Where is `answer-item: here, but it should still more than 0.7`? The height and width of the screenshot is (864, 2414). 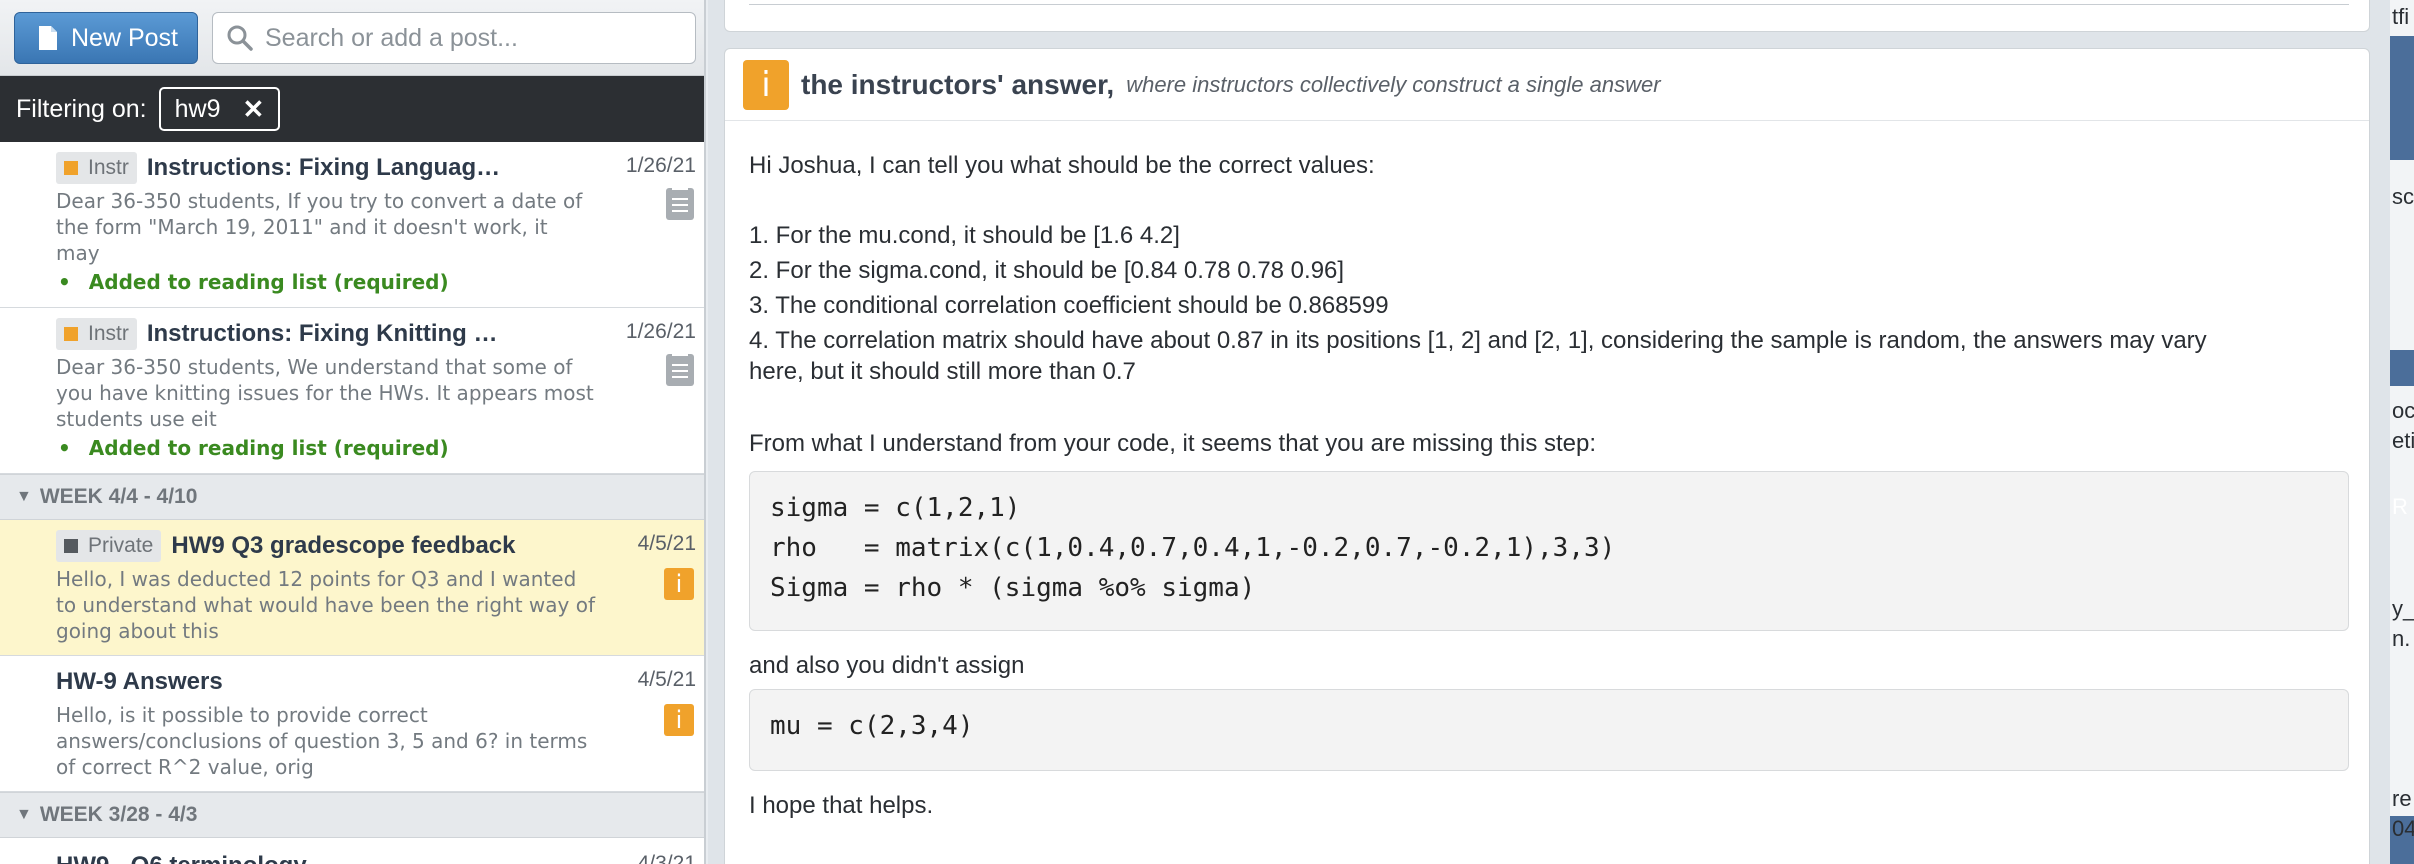
answer-item: here, but it should still more than 0.7 is located at coordinates (942, 371).